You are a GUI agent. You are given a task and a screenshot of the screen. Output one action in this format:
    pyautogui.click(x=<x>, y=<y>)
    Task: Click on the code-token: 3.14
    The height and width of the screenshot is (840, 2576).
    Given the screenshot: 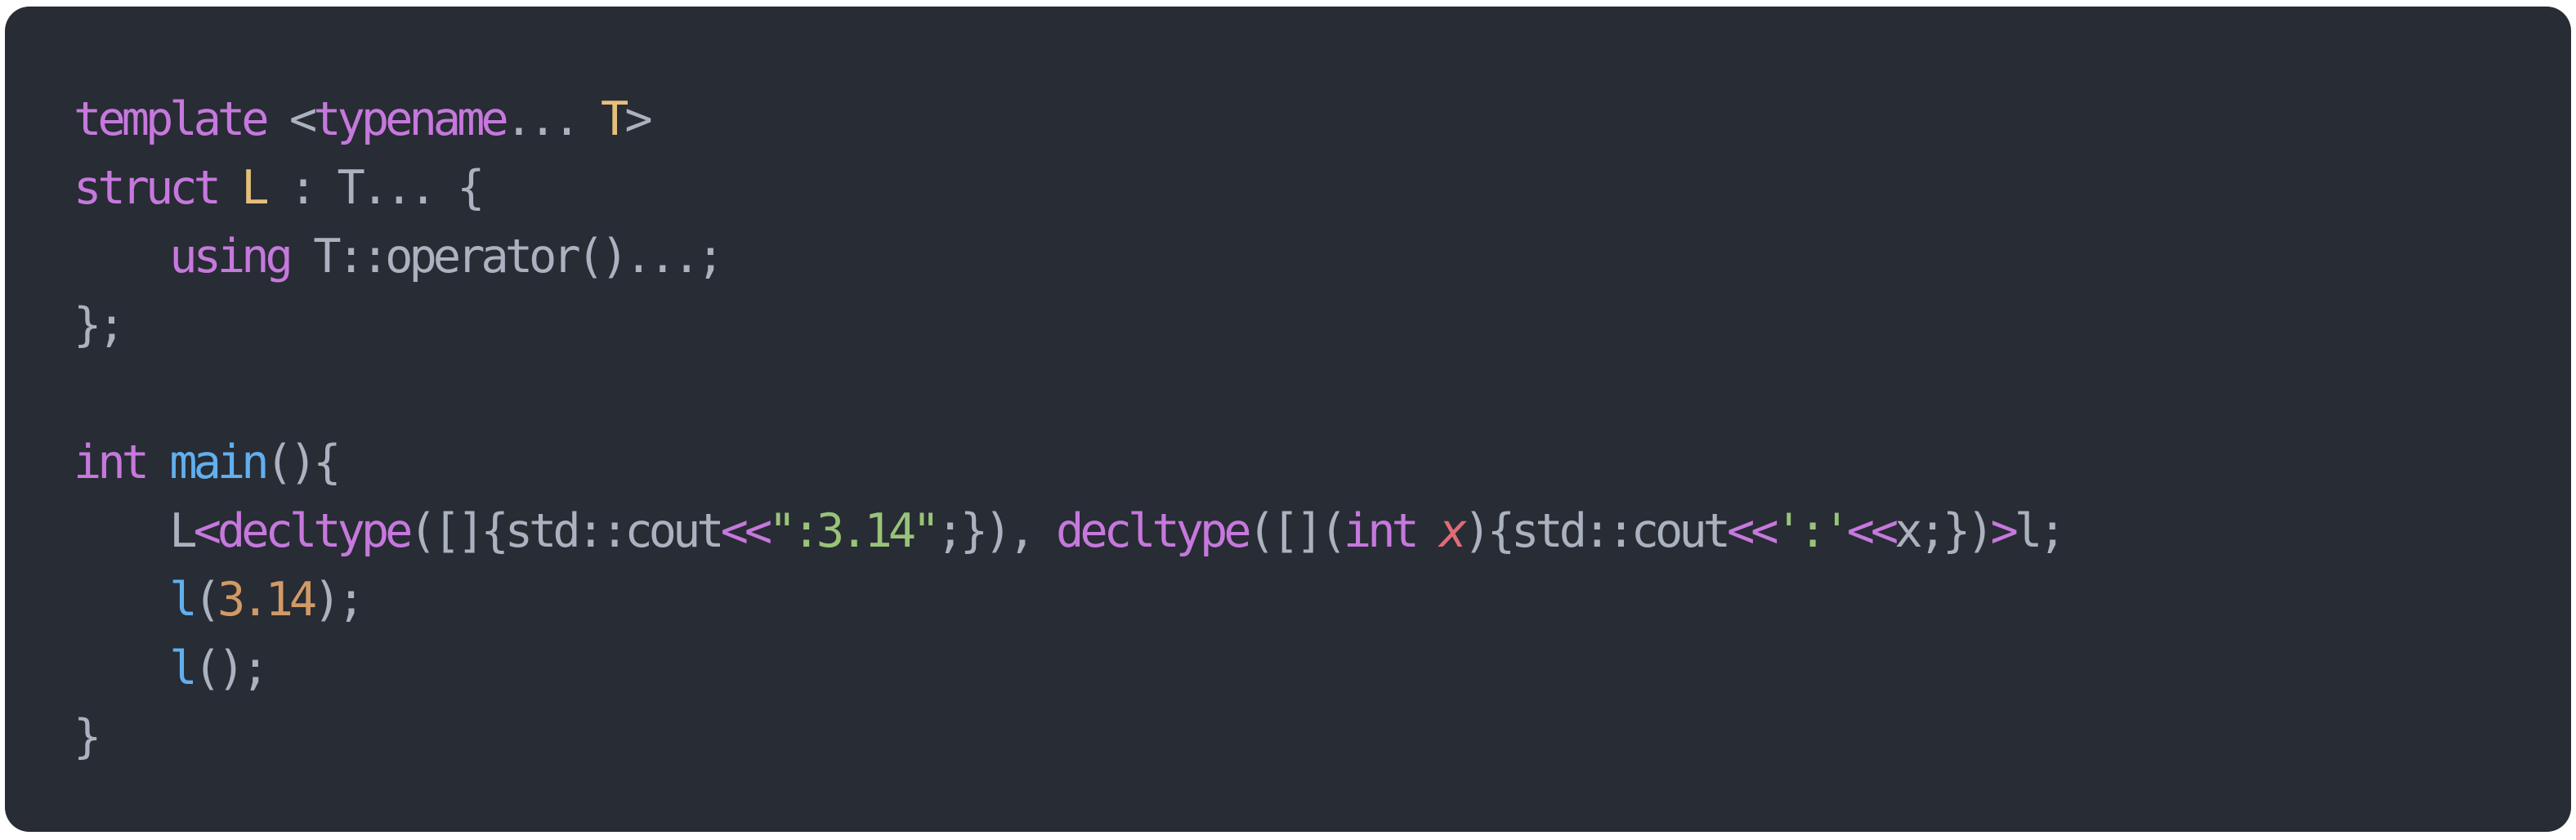 What is the action you would take?
    pyautogui.click(x=267, y=600)
    